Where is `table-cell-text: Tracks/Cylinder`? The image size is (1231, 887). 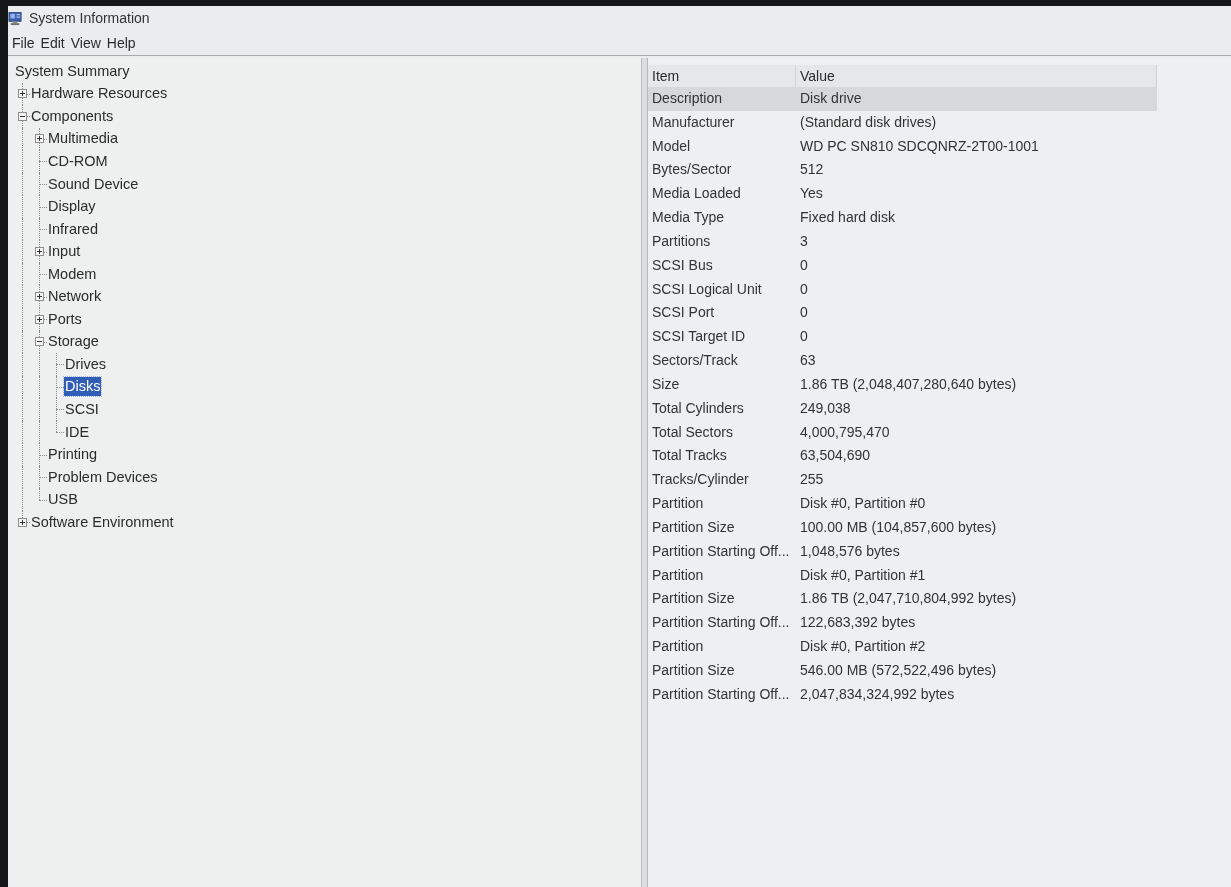
table-cell-text: Tracks/Cylinder is located at coordinates (700, 480).